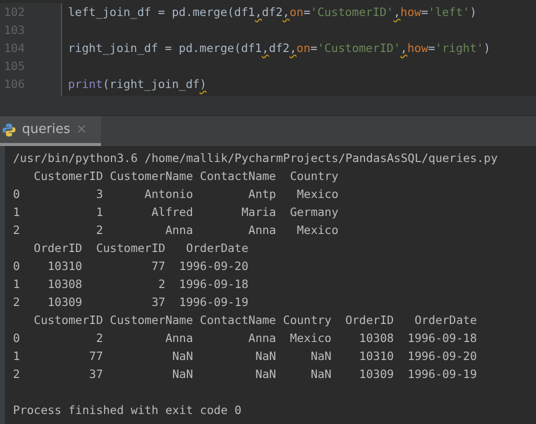 The width and height of the screenshot is (536, 424). What do you see at coordinates (130, 284) in the screenshot?
I see `console-output-line: 1 10308 2 1996-09-18` at bounding box center [130, 284].